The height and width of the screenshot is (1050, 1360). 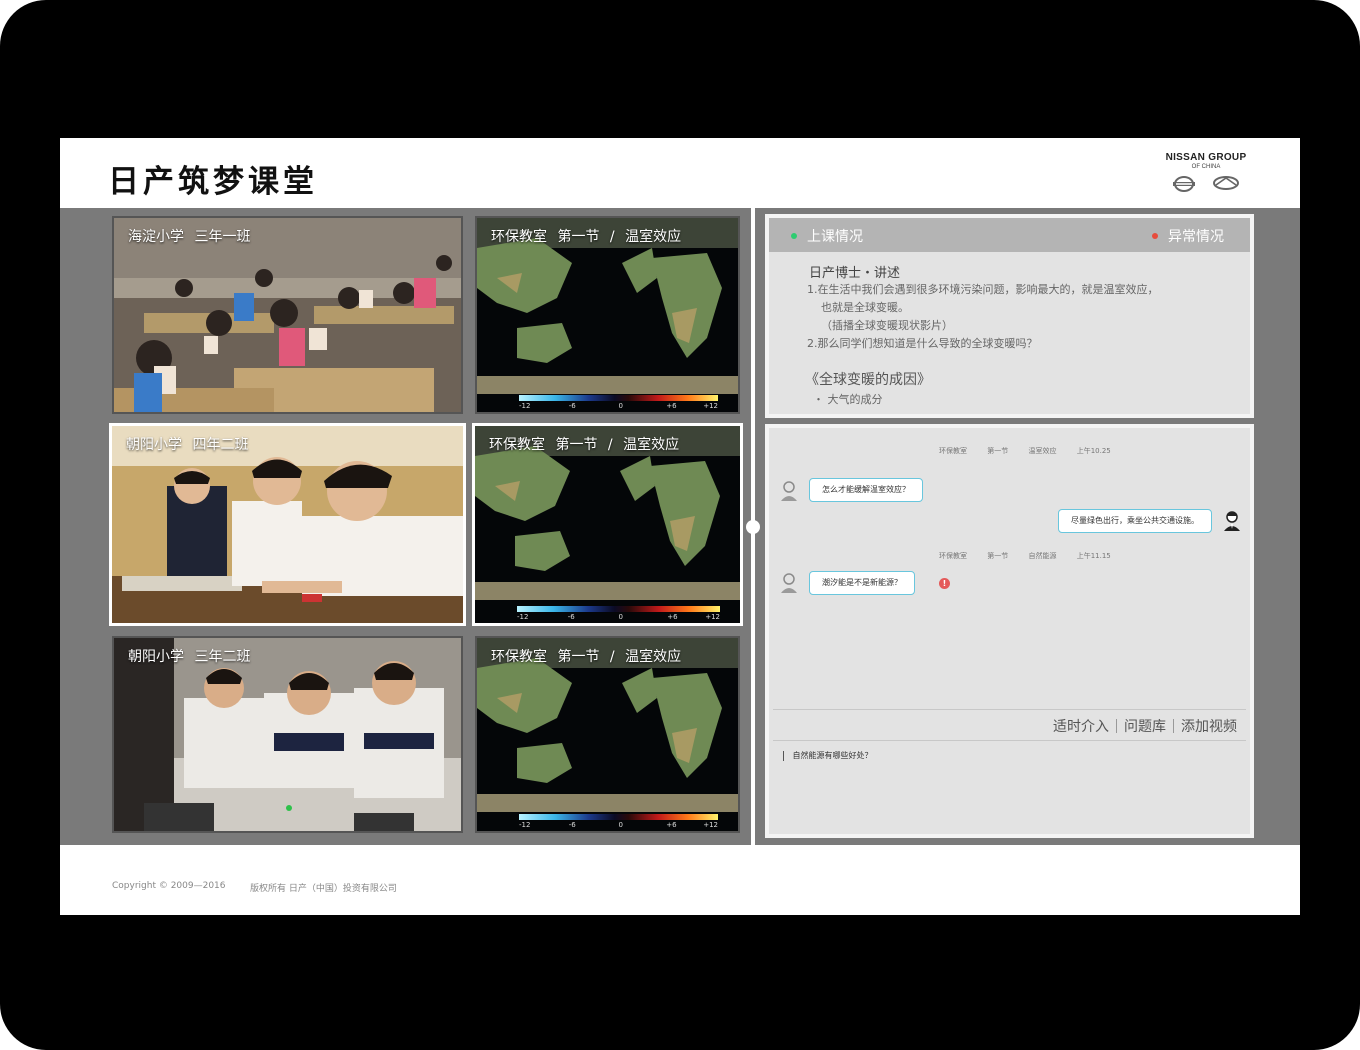 What do you see at coordinates (1196, 237) in the screenshot?
I see `tab-alert-label: 异常情况` at bounding box center [1196, 237].